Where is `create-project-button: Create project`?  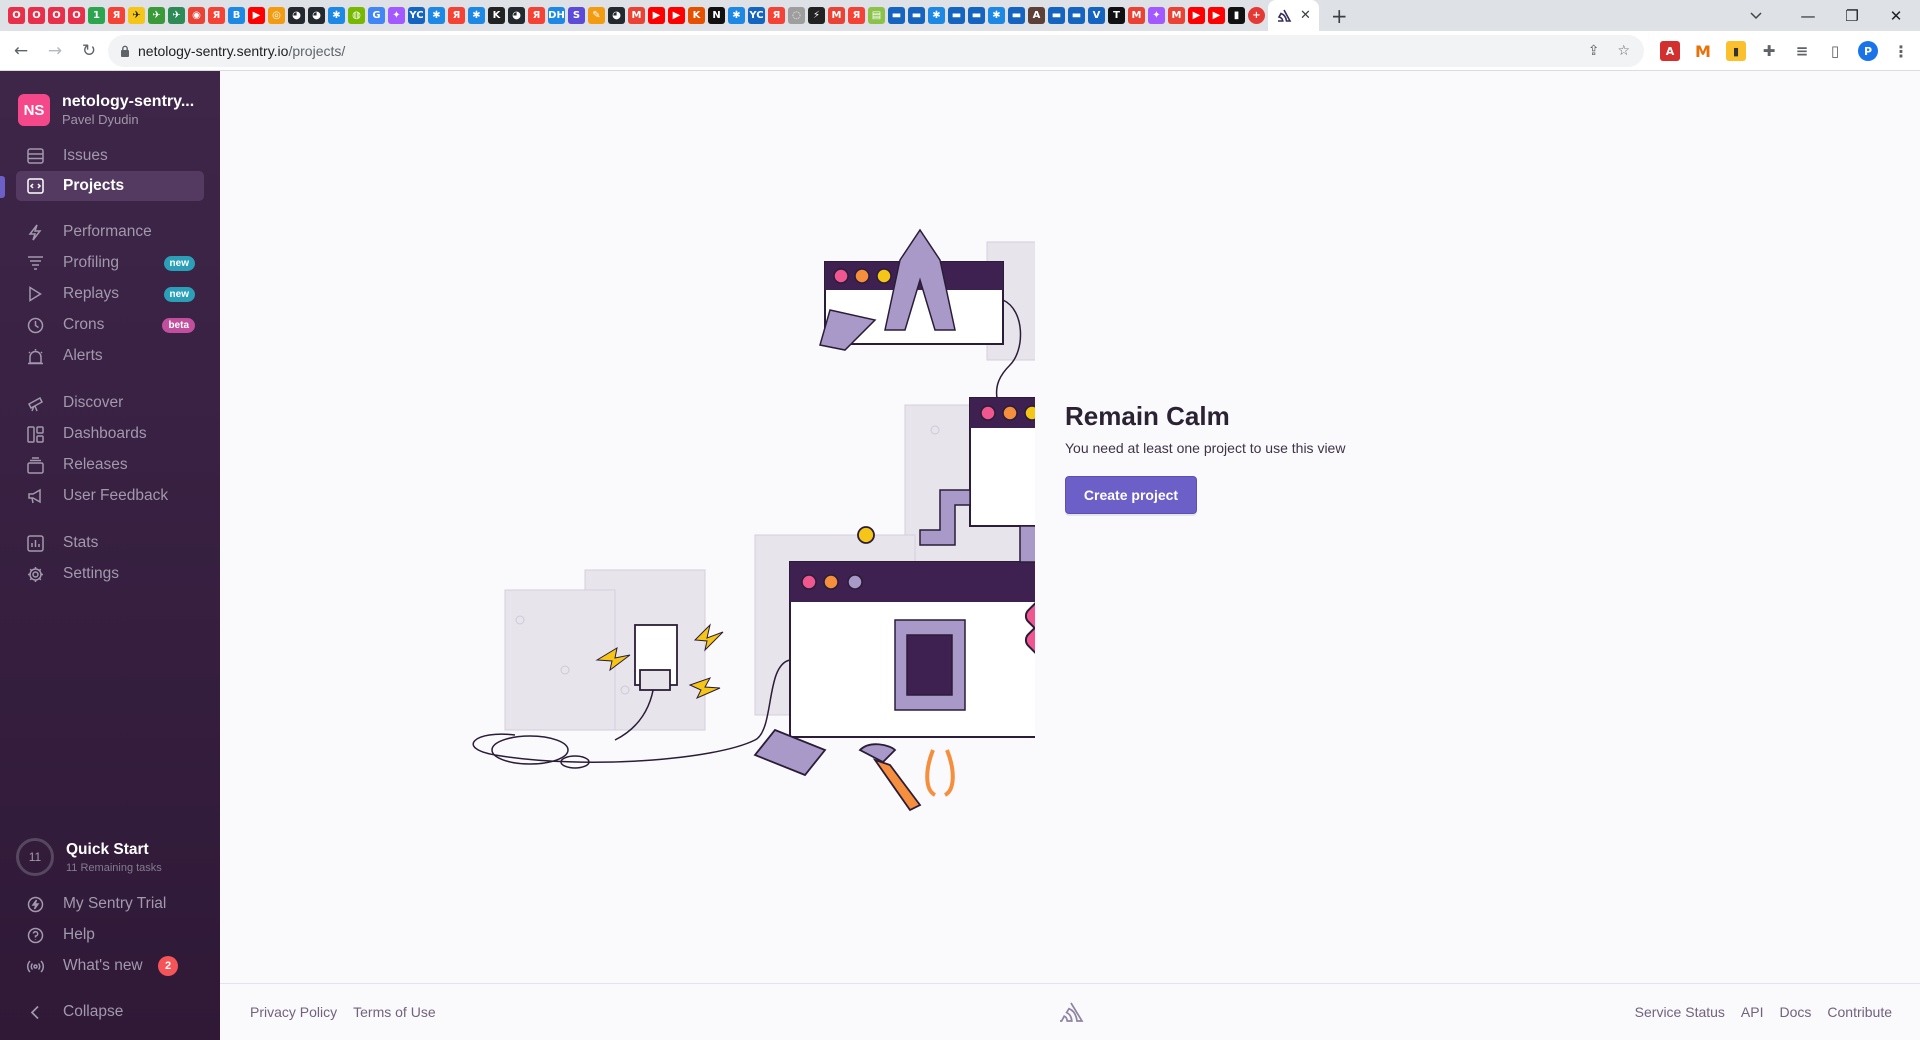 create-project-button: Create project is located at coordinates (1131, 495).